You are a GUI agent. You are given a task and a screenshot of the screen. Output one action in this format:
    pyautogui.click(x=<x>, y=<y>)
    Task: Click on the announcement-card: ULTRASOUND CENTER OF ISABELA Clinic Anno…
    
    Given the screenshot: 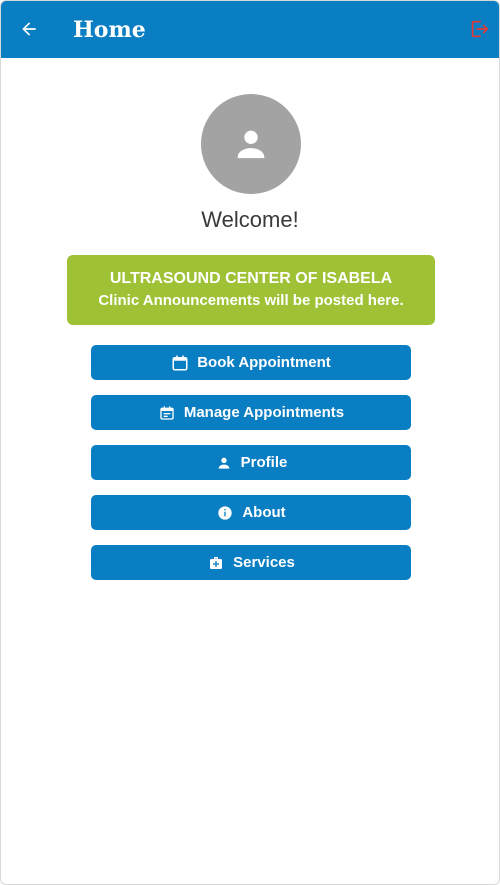 What is the action you would take?
    pyautogui.click(x=251, y=290)
    